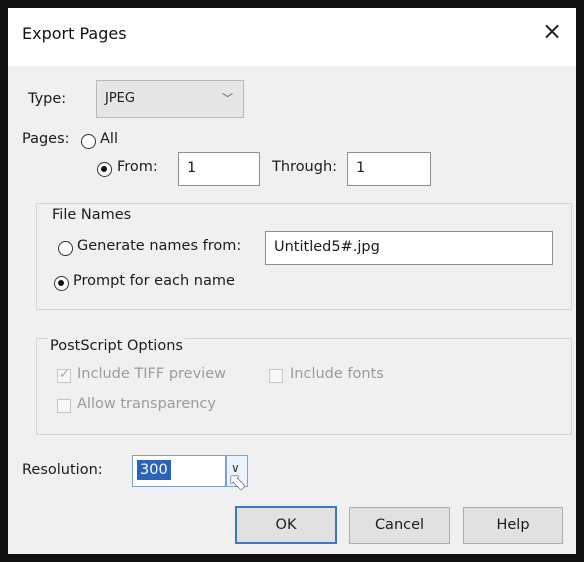 The image size is (584, 562). What do you see at coordinates (92, 215) in the screenshot?
I see `file-names-group-label: File Names` at bounding box center [92, 215].